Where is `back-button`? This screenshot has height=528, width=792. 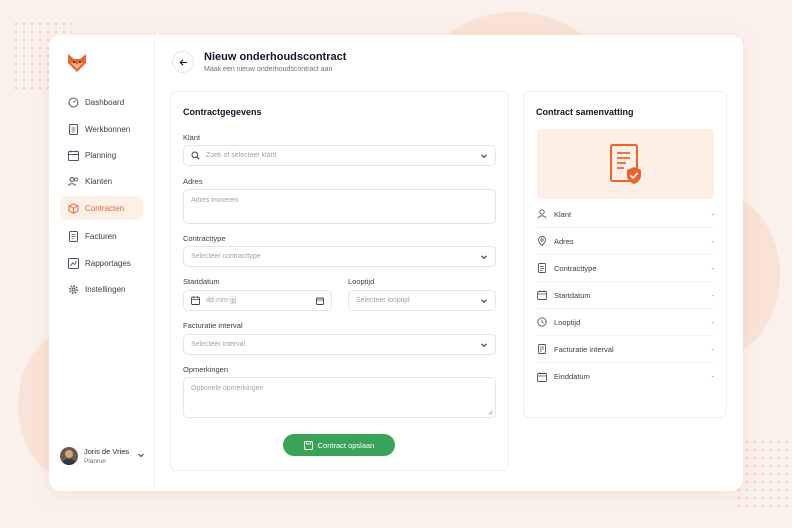 back-button is located at coordinates (183, 62).